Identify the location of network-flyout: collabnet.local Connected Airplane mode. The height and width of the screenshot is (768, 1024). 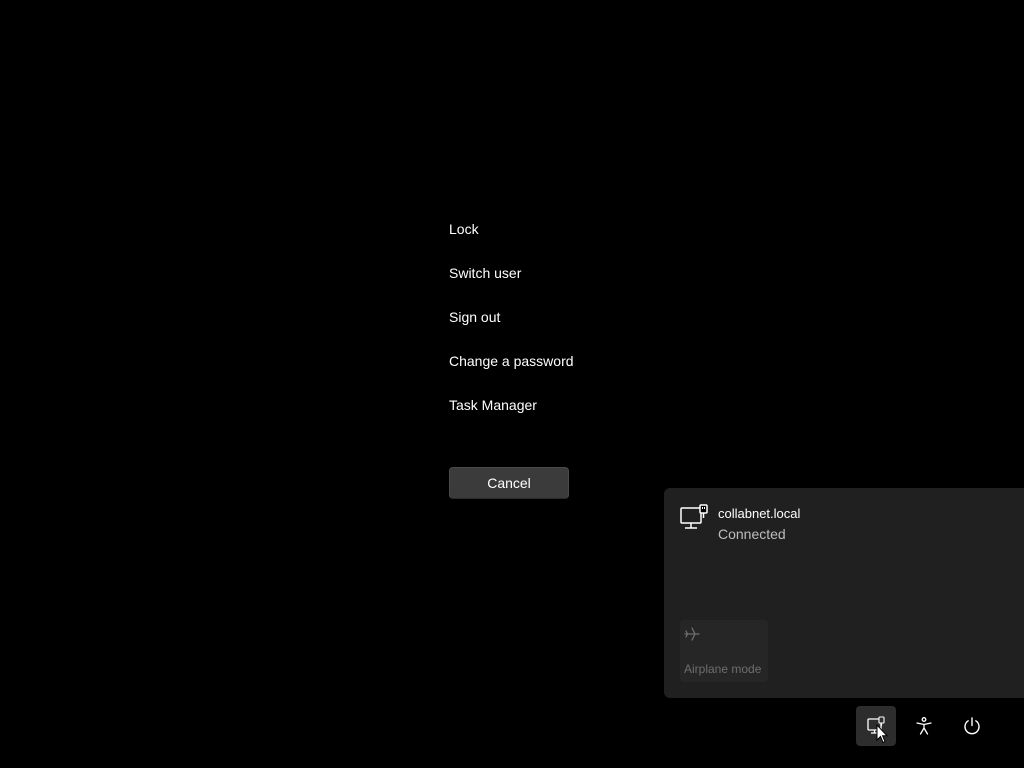
(844, 593).